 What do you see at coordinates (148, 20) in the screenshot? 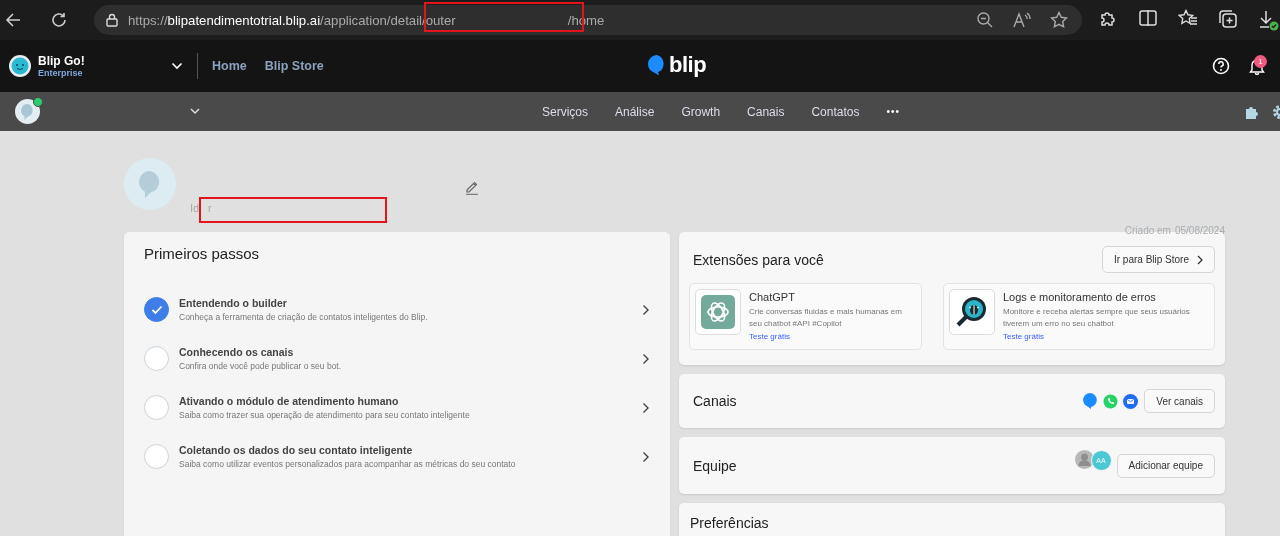
I see `url-scheme: https://` at bounding box center [148, 20].